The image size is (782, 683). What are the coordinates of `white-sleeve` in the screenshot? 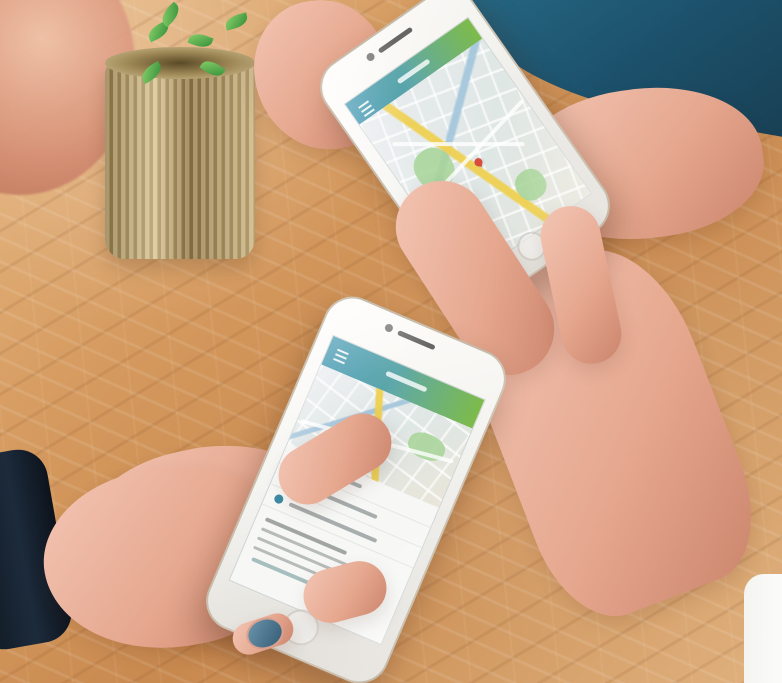 It's located at (763, 628).